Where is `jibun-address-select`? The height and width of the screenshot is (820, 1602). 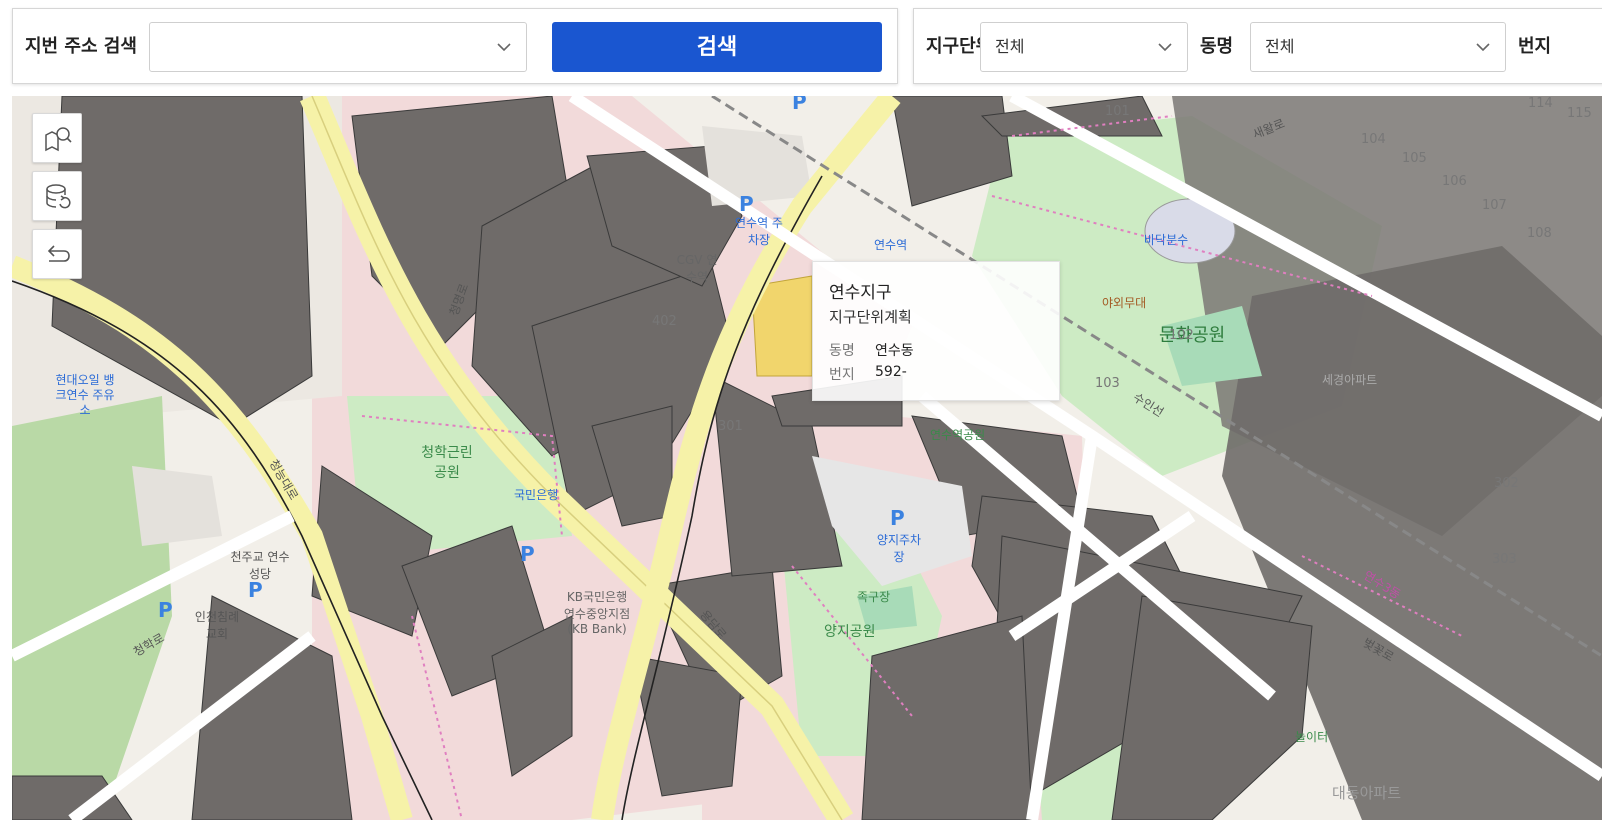 jibun-address-select is located at coordinates (338, 47).